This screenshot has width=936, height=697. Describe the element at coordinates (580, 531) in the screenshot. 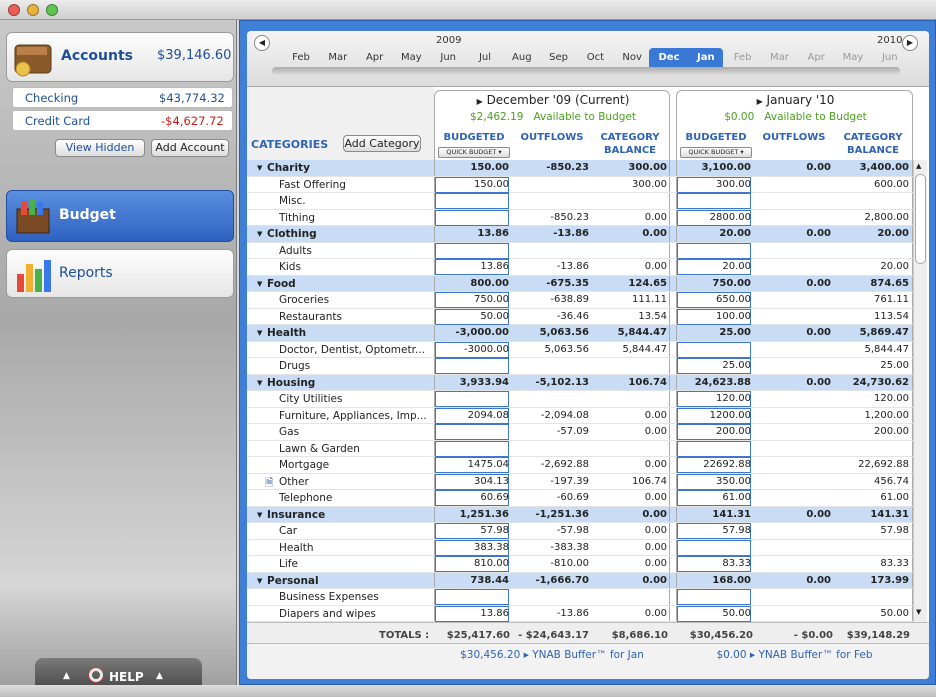

I see `category-row: Car 57.98 -57.98 0.00 57.98 57.98` at that location.